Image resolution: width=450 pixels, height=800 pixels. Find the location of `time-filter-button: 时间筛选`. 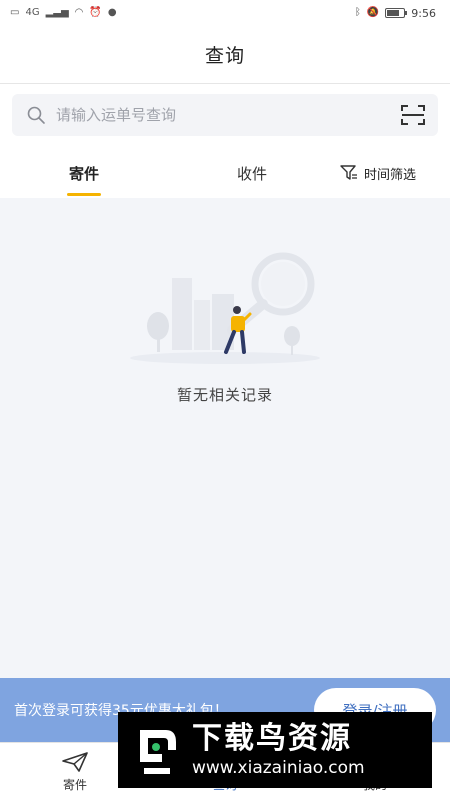

time-filter-button: 时间筛选 is located at coordinates (393, 173).